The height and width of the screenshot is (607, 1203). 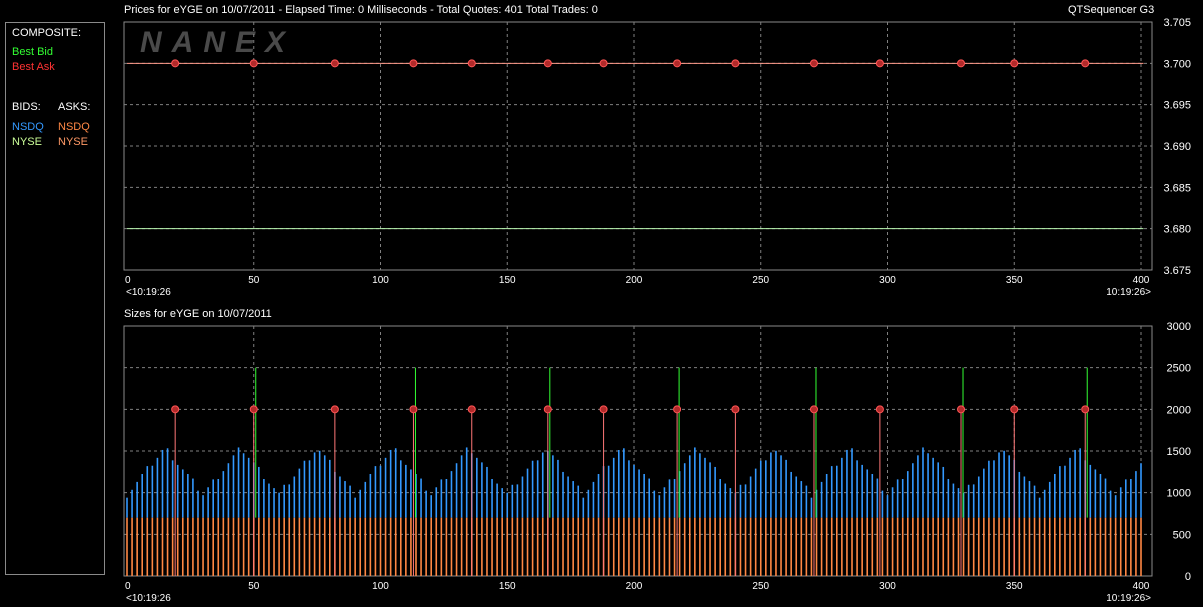 I want to click on price-chart-x-tick-label: 350, so click(x=1014, y=280).